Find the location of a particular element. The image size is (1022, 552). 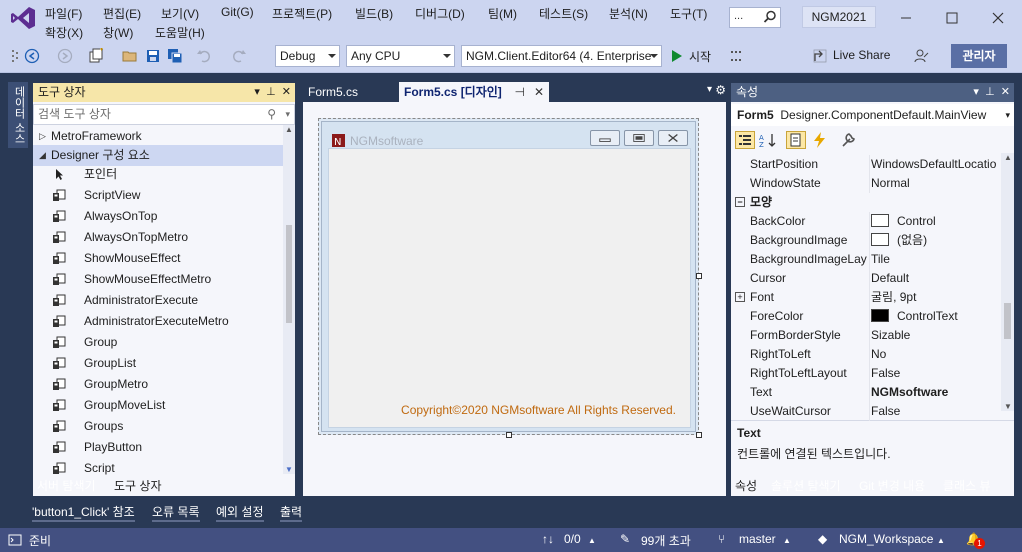

solution-name-badge: NGM2021 is located at coordinates (839, 17).